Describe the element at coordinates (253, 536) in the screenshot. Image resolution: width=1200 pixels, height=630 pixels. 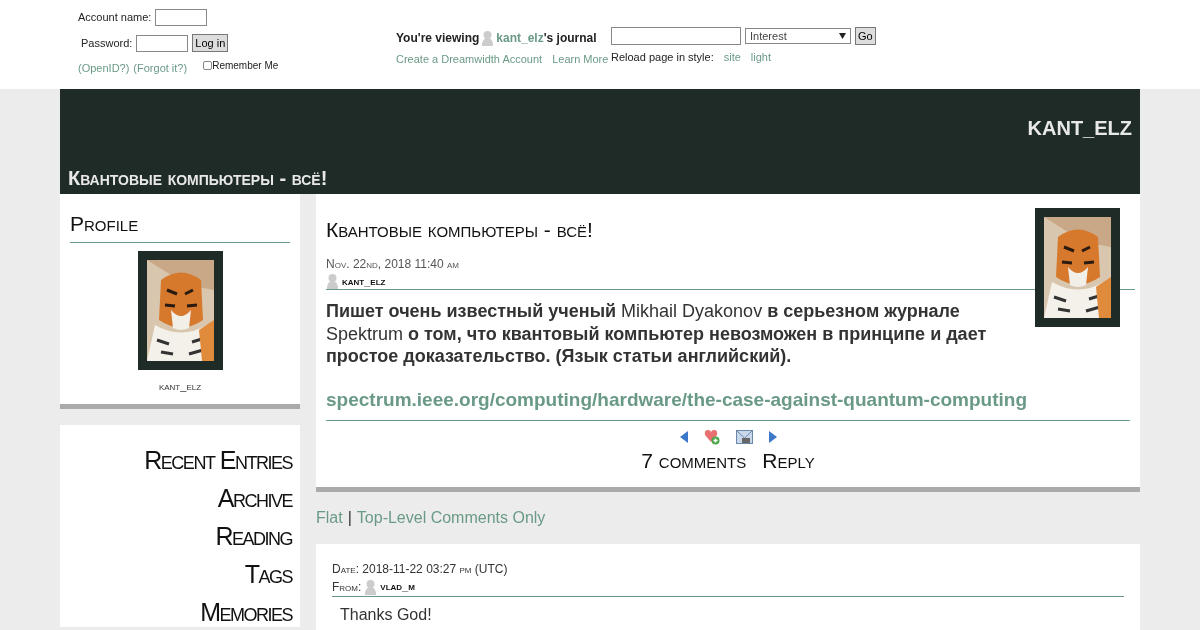
I see `nav-link: Reading` at that location.